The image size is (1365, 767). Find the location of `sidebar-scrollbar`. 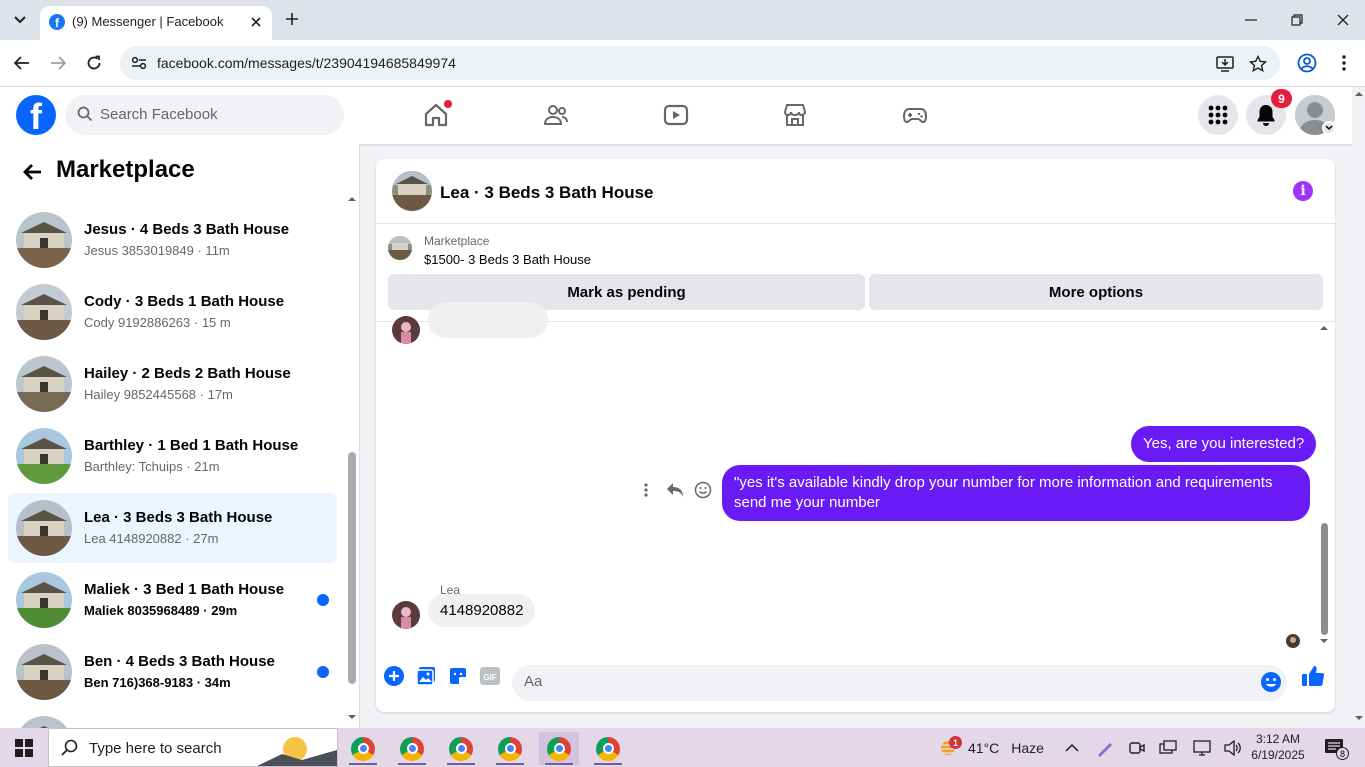

sidebar-scrollbar is located at coordinates (352, 457).